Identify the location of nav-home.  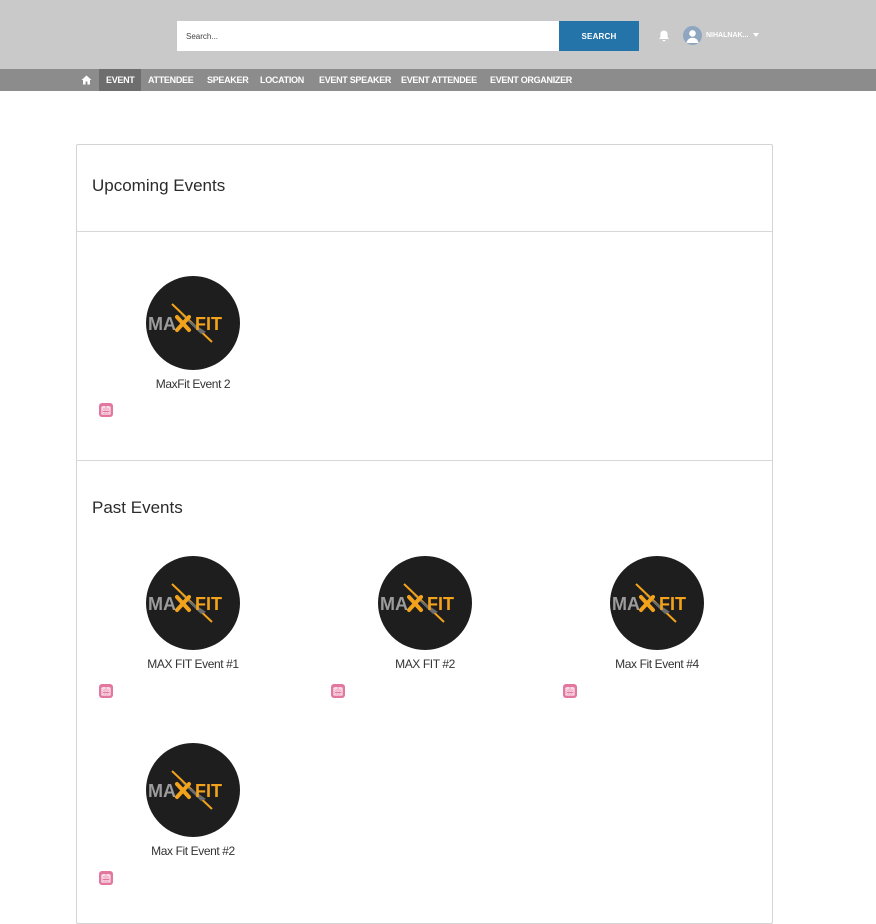
(86, 80).